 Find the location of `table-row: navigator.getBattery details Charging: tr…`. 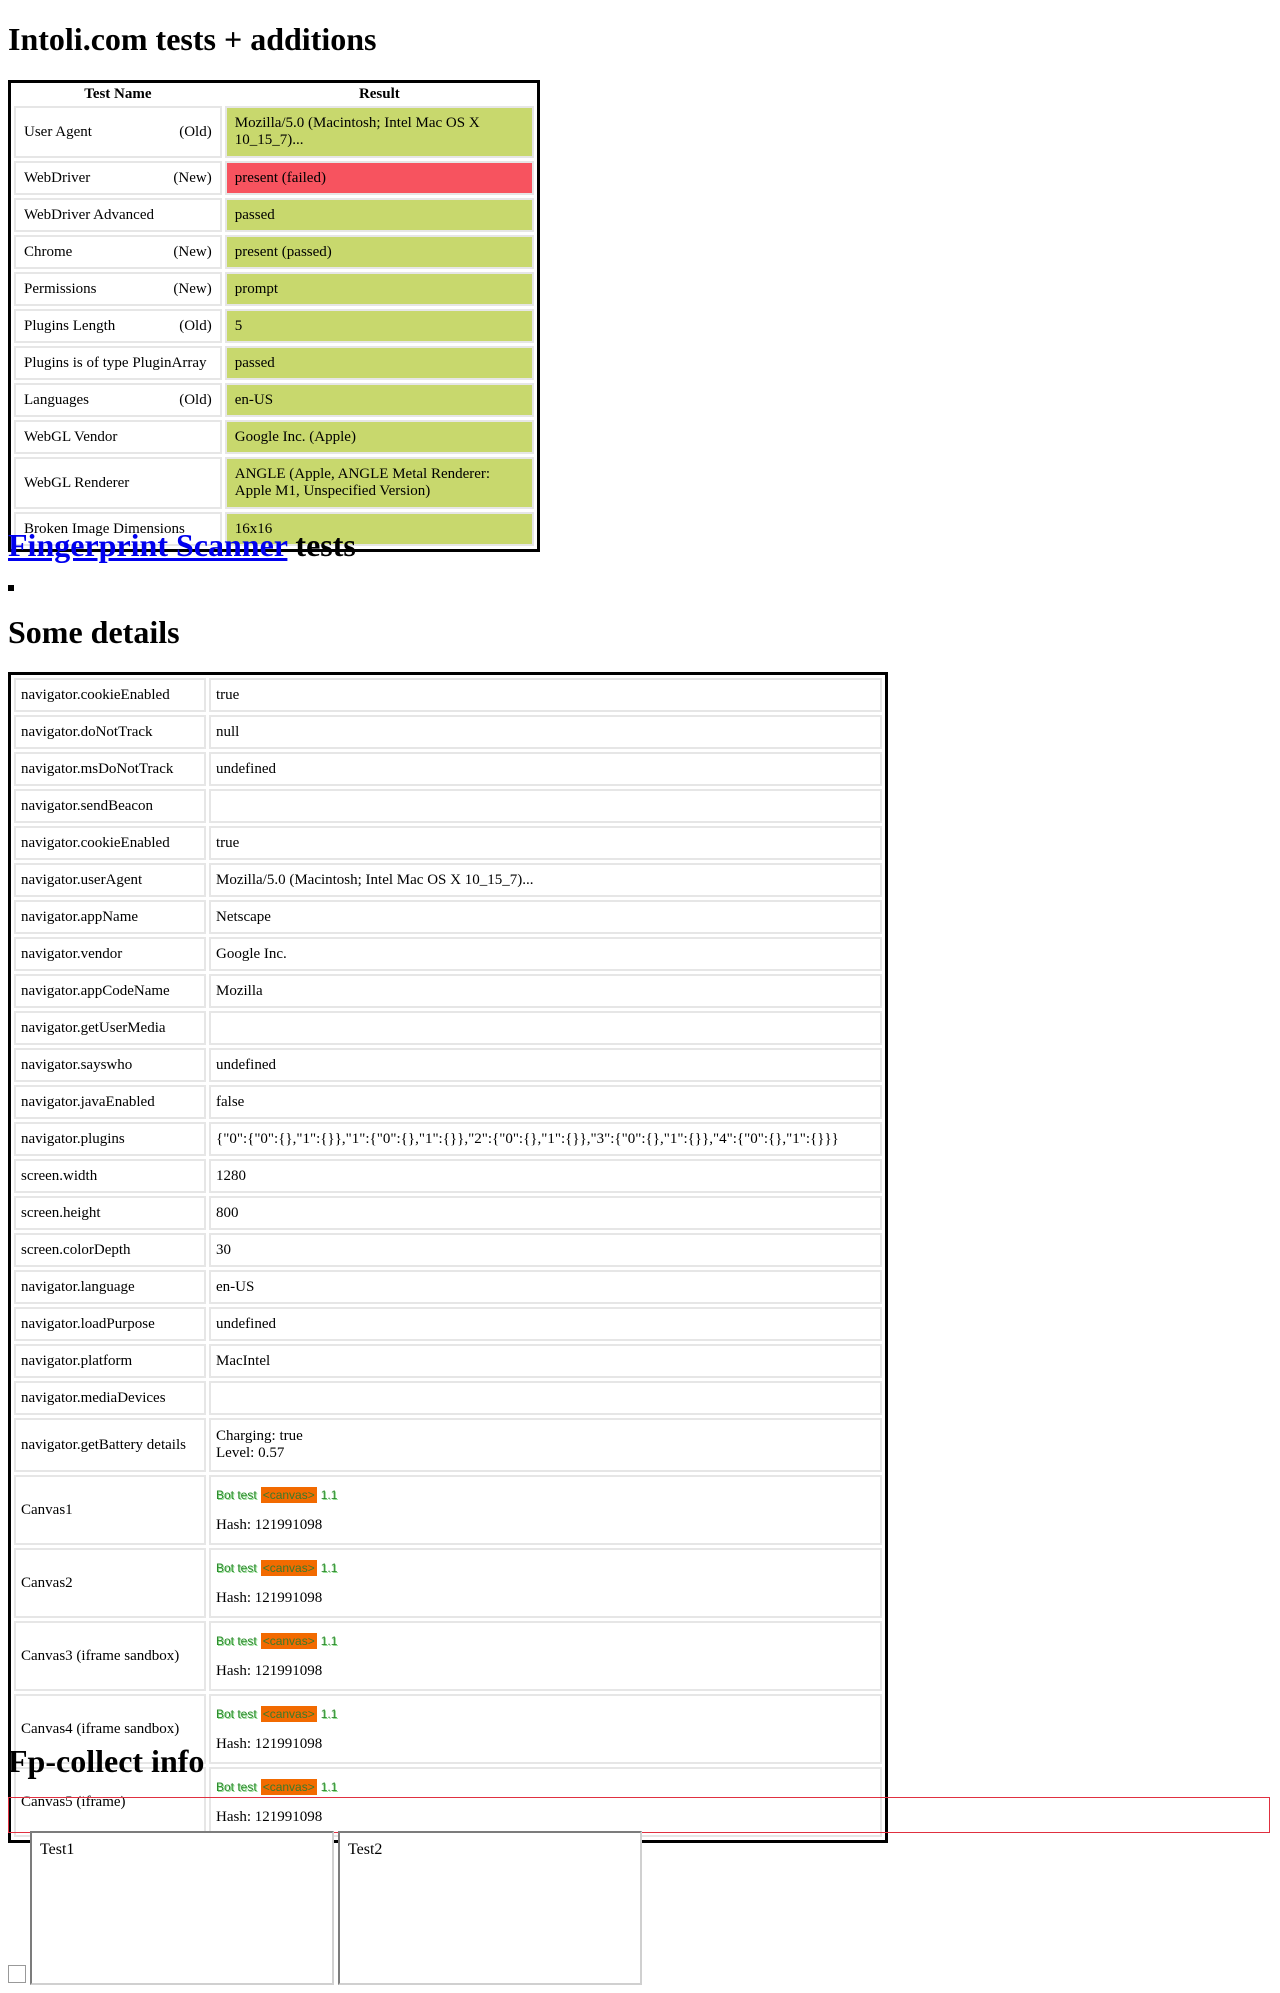

table-row: navigator.getBattery details Charging: tr… is located at coordinates (448, 1445).